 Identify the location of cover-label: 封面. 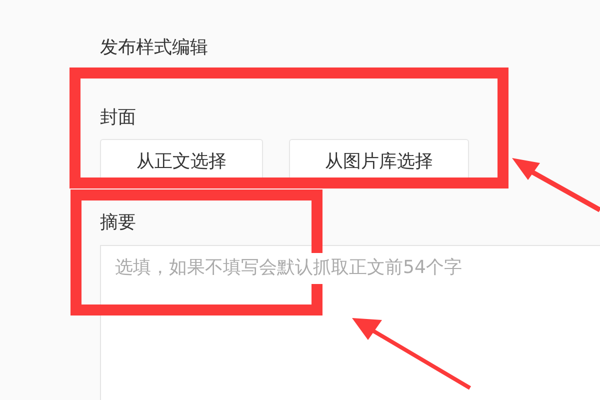
(118, 118).